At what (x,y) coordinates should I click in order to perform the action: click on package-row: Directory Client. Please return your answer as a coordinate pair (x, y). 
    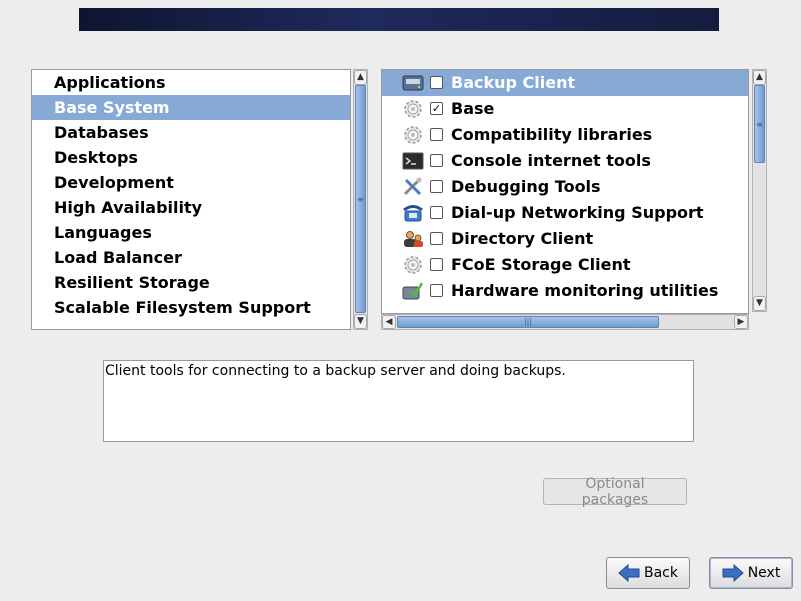
    Looking at the image, I should click on (565, 239).